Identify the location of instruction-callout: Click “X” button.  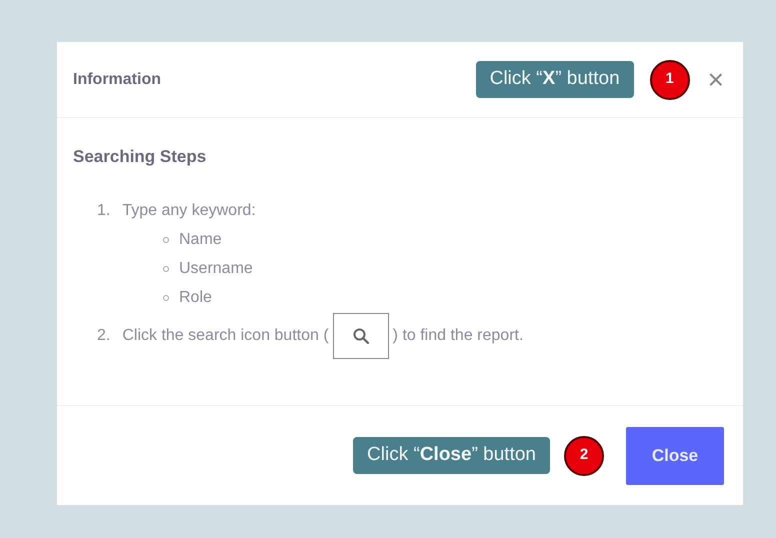
(555, 79).